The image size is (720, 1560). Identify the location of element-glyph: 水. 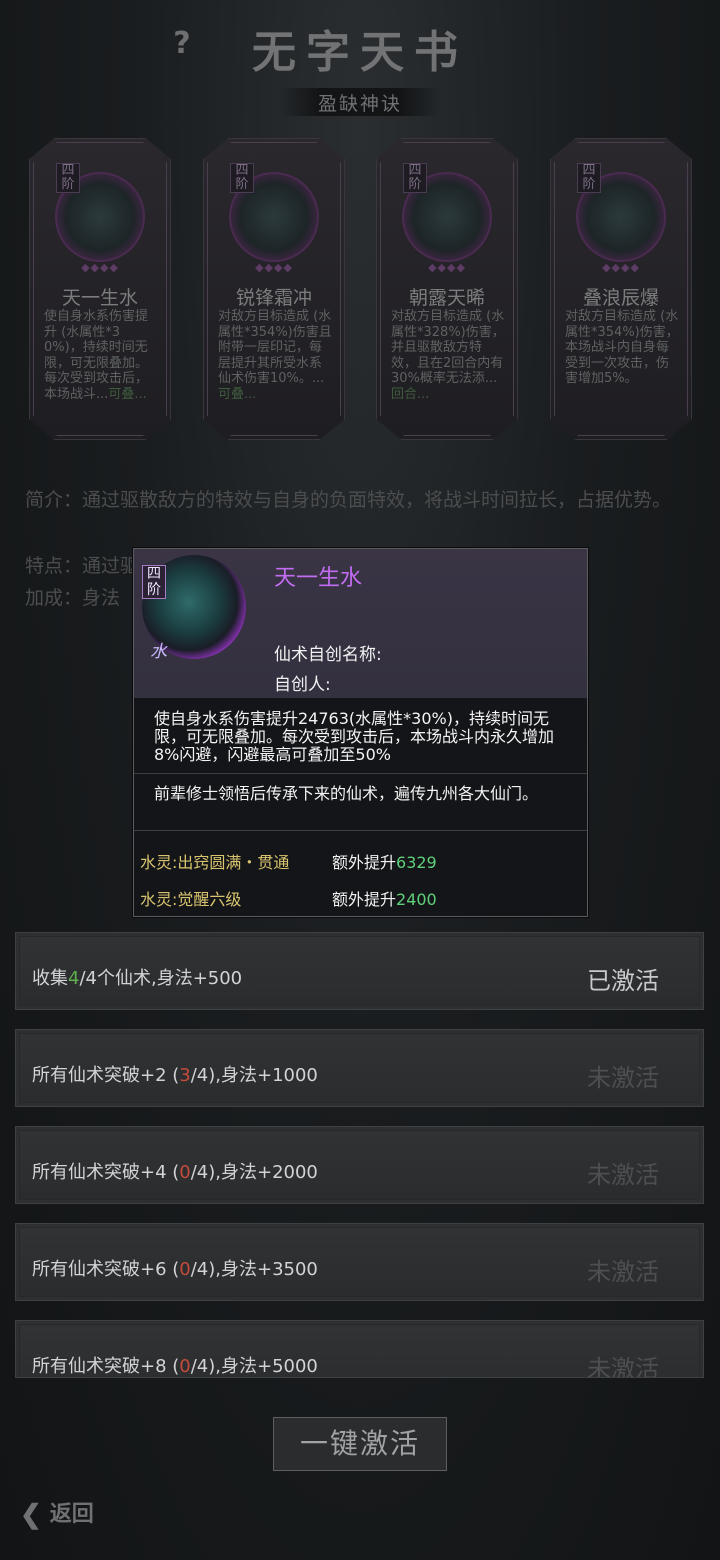
(158, 652).